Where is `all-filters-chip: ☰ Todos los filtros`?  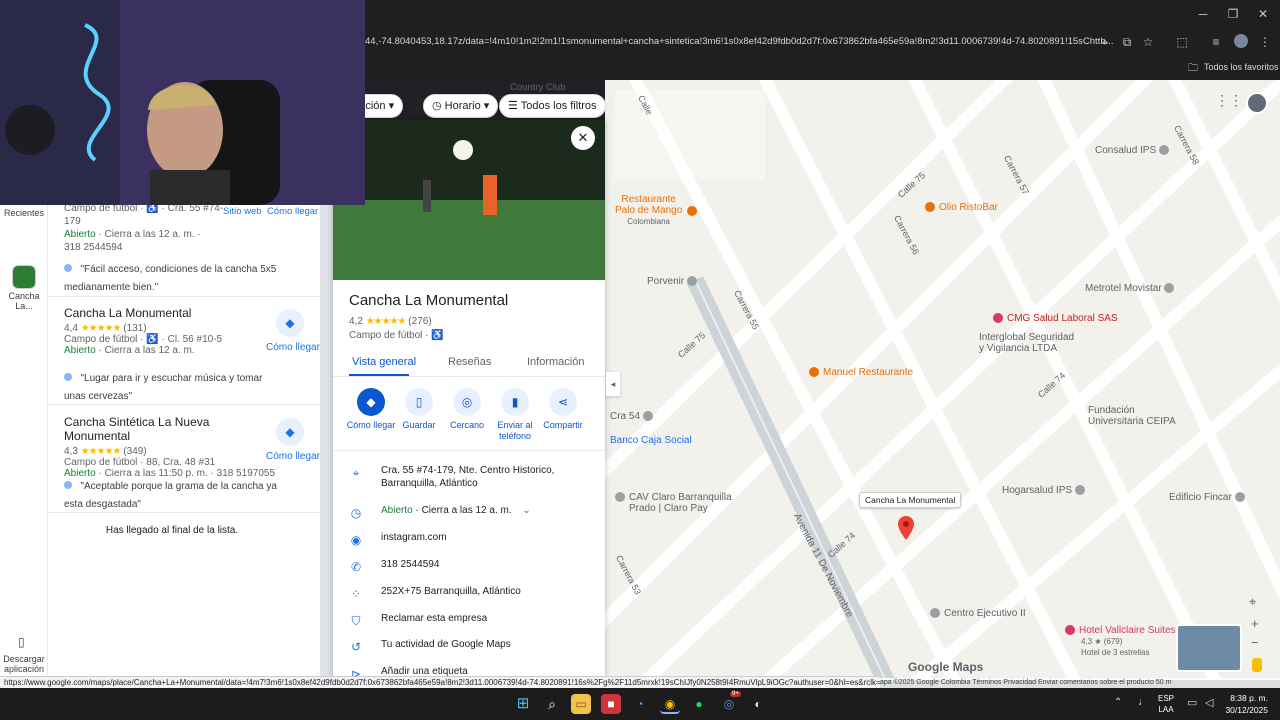
all-filters-chip: ☰ Todos los filtros is located at coordinates (552, 106).